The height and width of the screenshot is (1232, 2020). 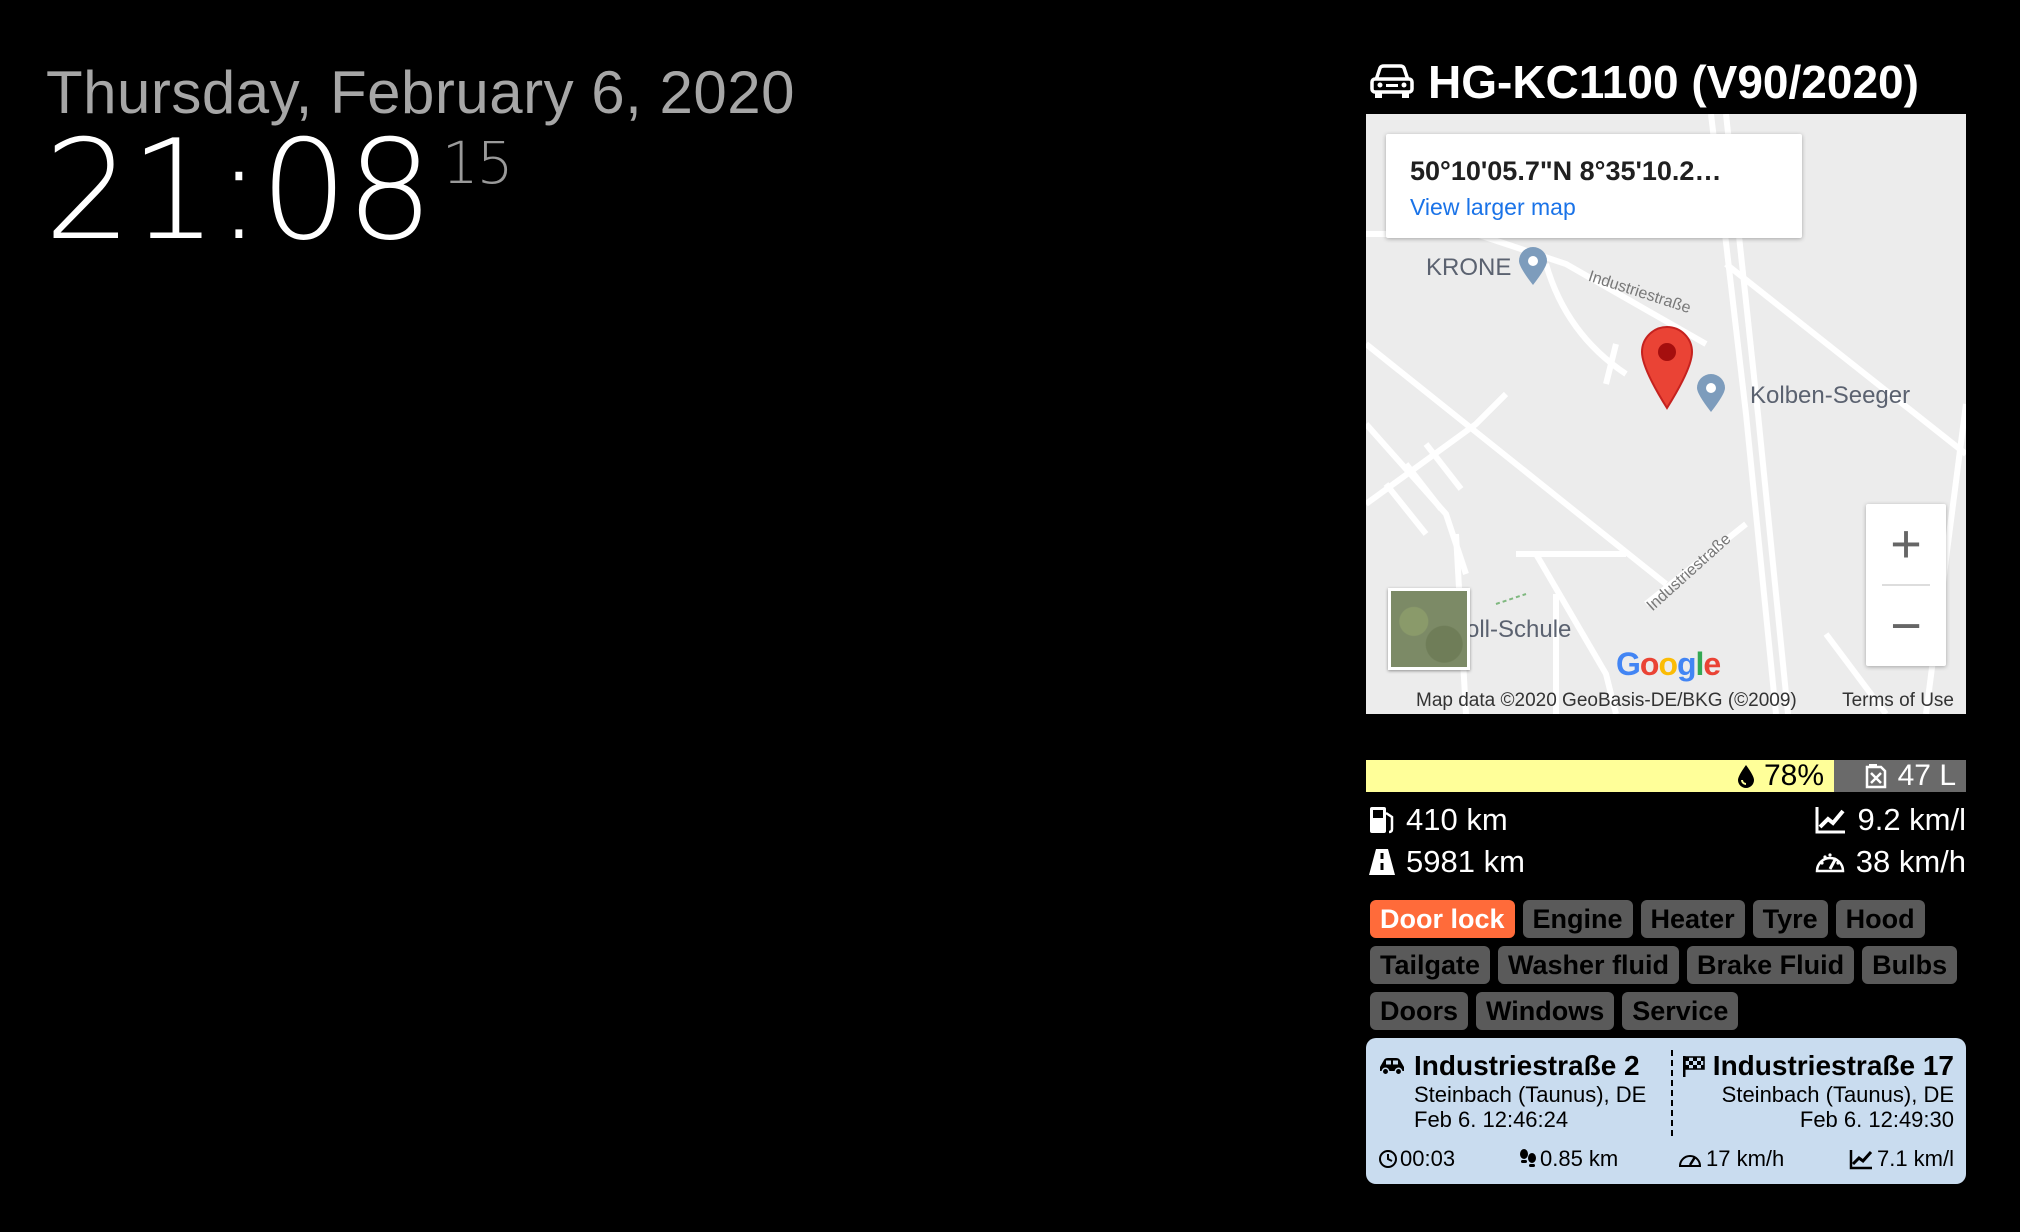 What do you see at coordinates (1906, 544) in the screenshot?
I see `zoom-in-button: +` at bounding box center [1906, 544].